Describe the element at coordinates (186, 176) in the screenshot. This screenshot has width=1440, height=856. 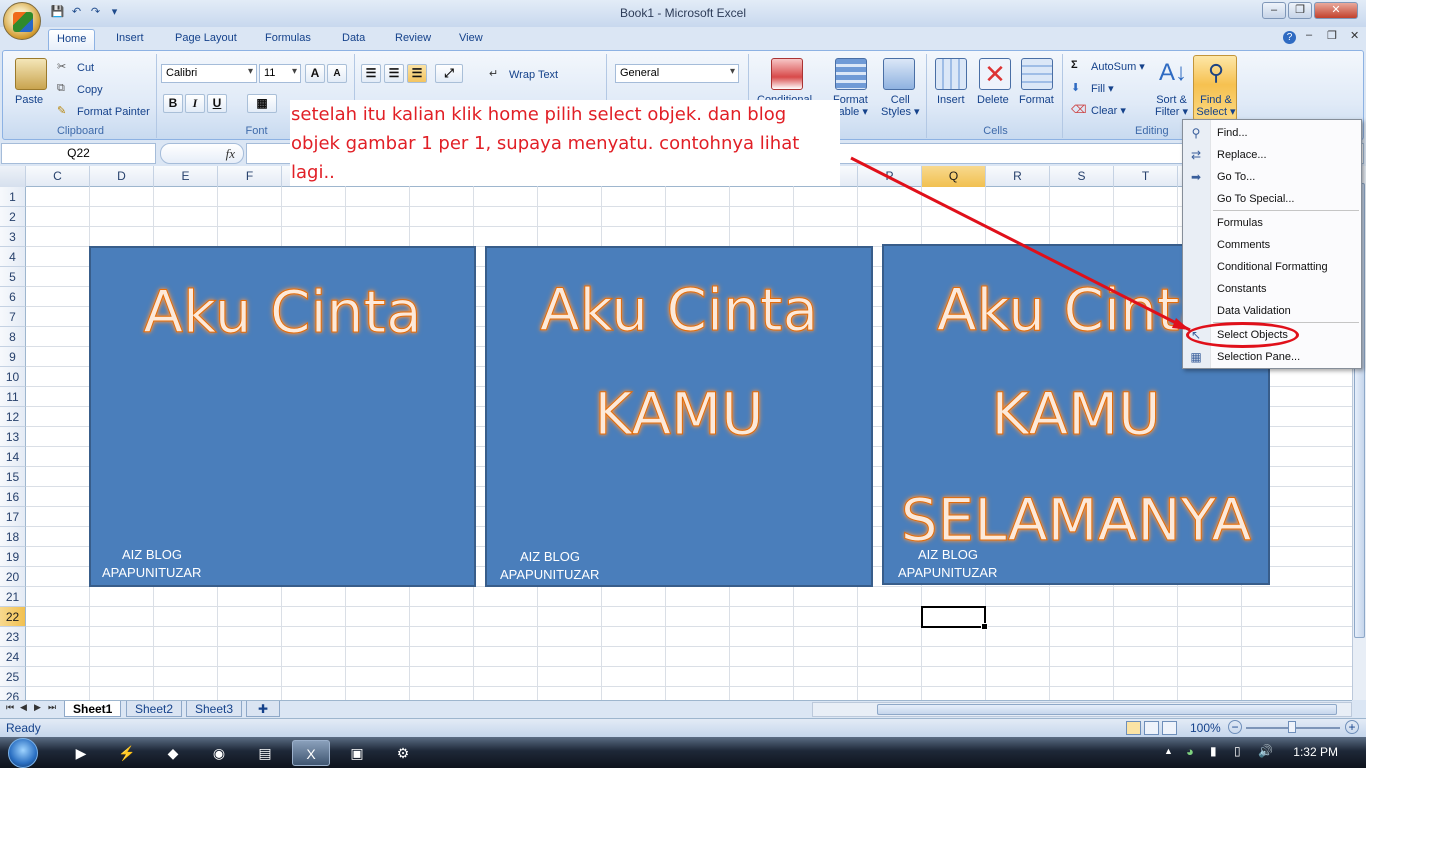
I see `column-header-e: E` at that location.